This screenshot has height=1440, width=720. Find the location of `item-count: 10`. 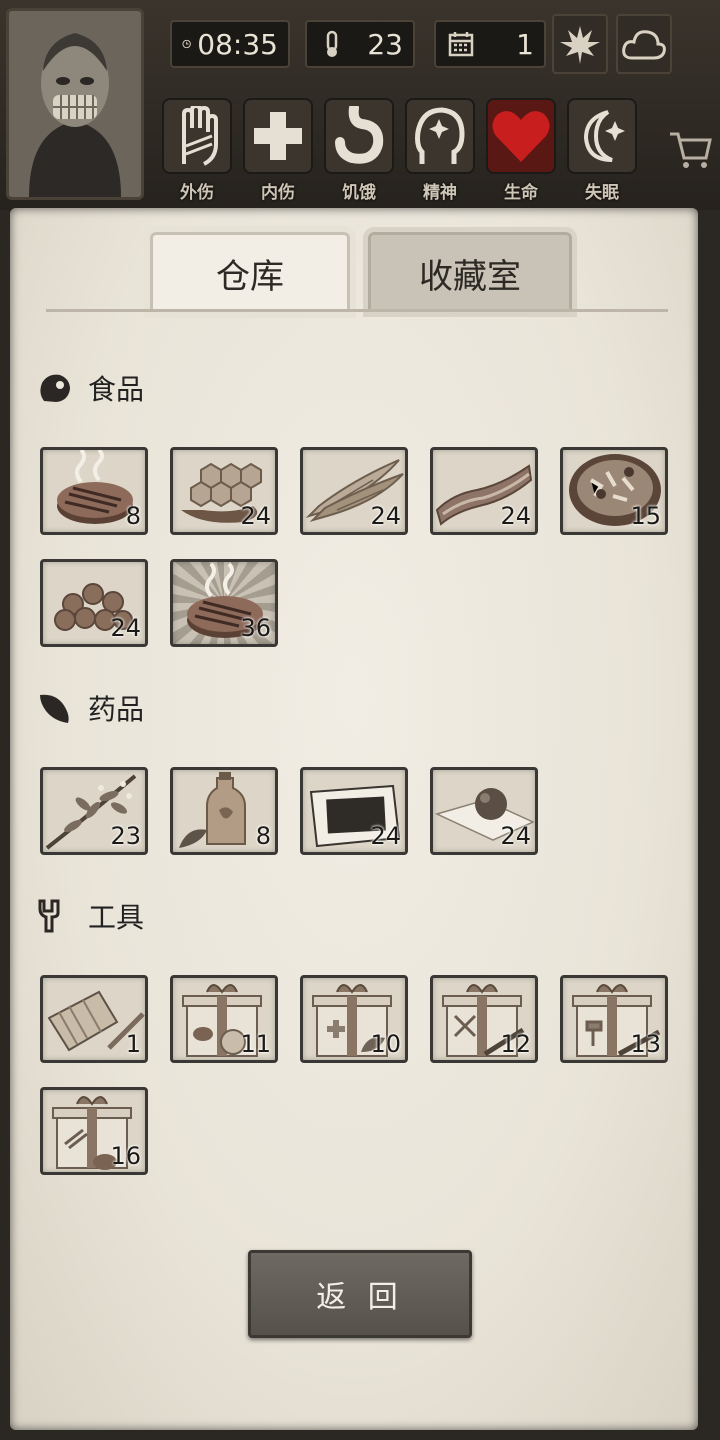

item-count: 10 is located at coordinates (385, 1044).